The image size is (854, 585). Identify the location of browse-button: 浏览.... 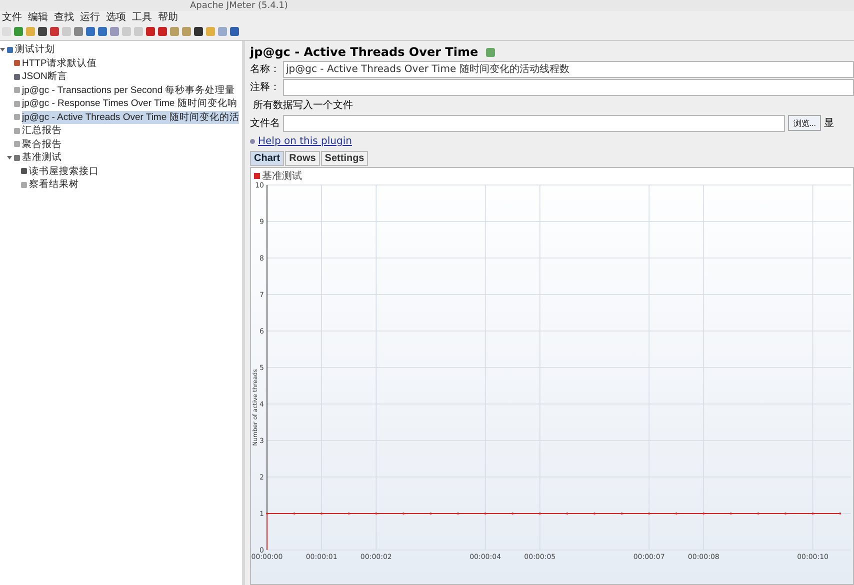
(804, 123).